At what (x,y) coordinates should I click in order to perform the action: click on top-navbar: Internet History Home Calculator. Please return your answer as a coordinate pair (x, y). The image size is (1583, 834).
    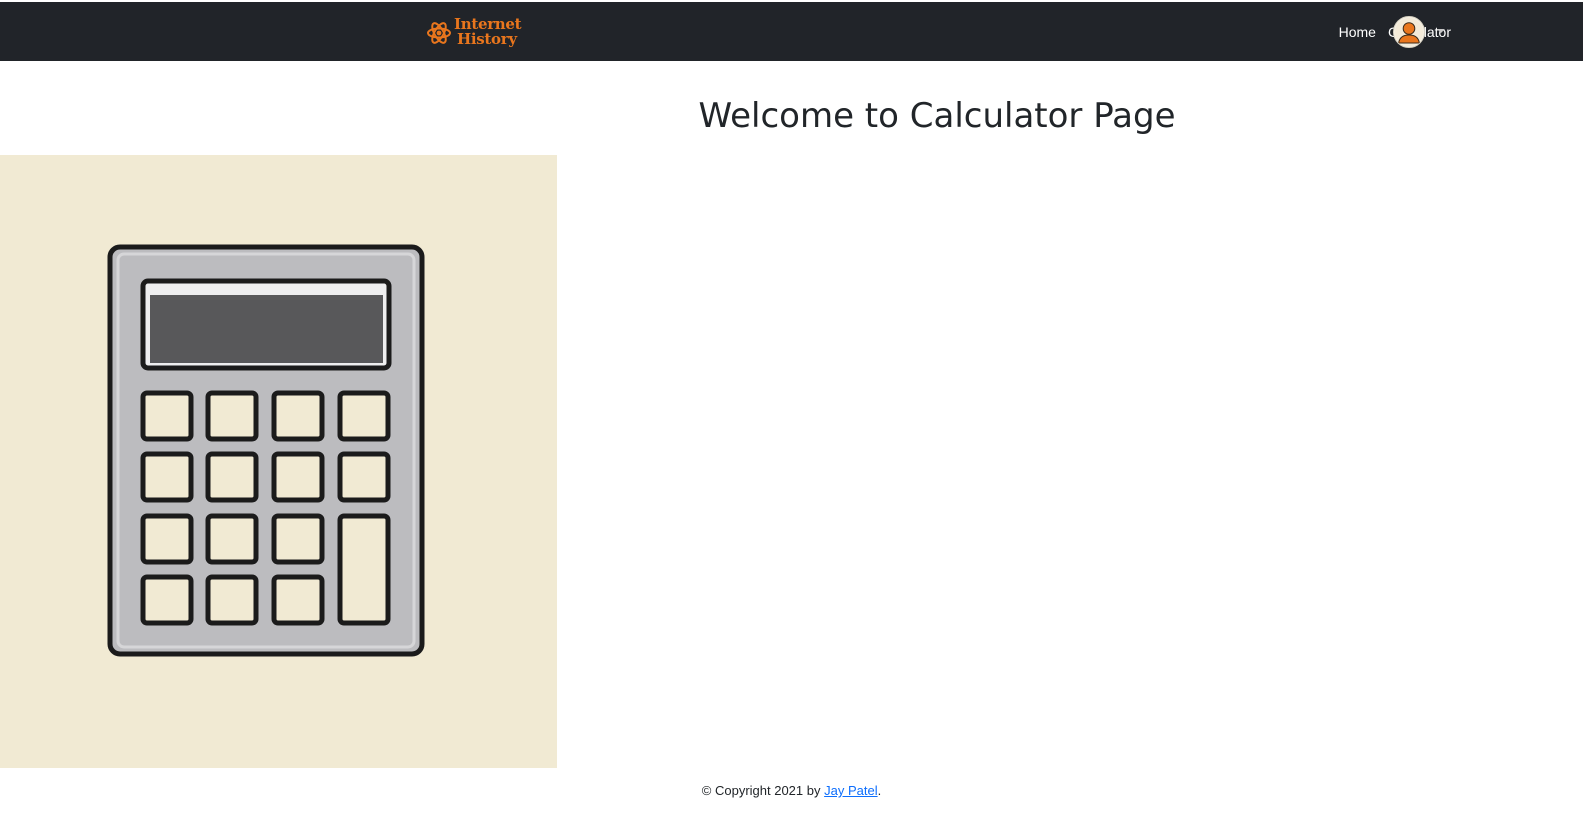
    Looking at the image, I should click on (791, 30).